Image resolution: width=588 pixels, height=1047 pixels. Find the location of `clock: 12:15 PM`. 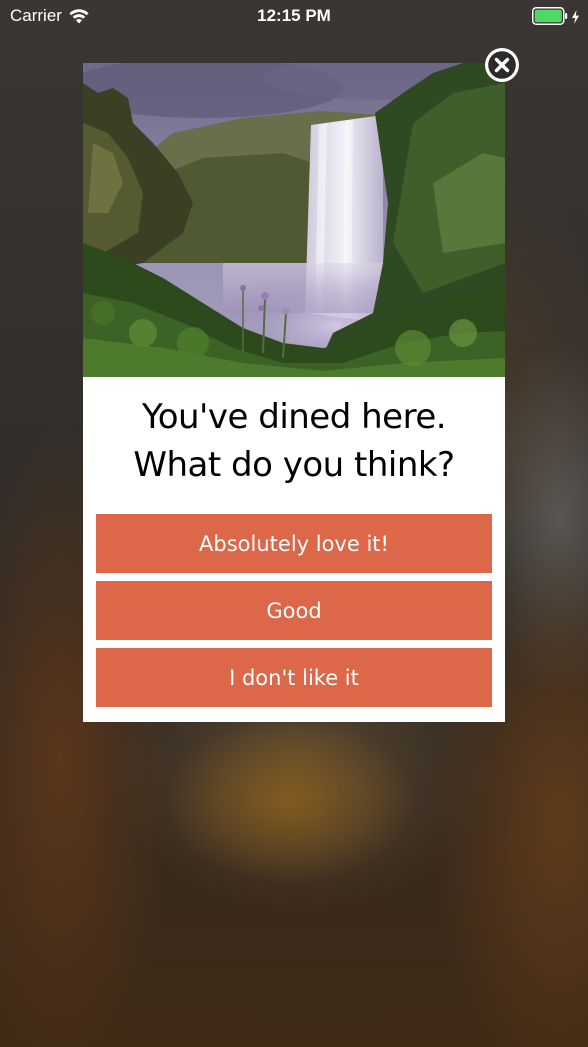

clock: 12:15 PM is located at coordinates (294, 15).